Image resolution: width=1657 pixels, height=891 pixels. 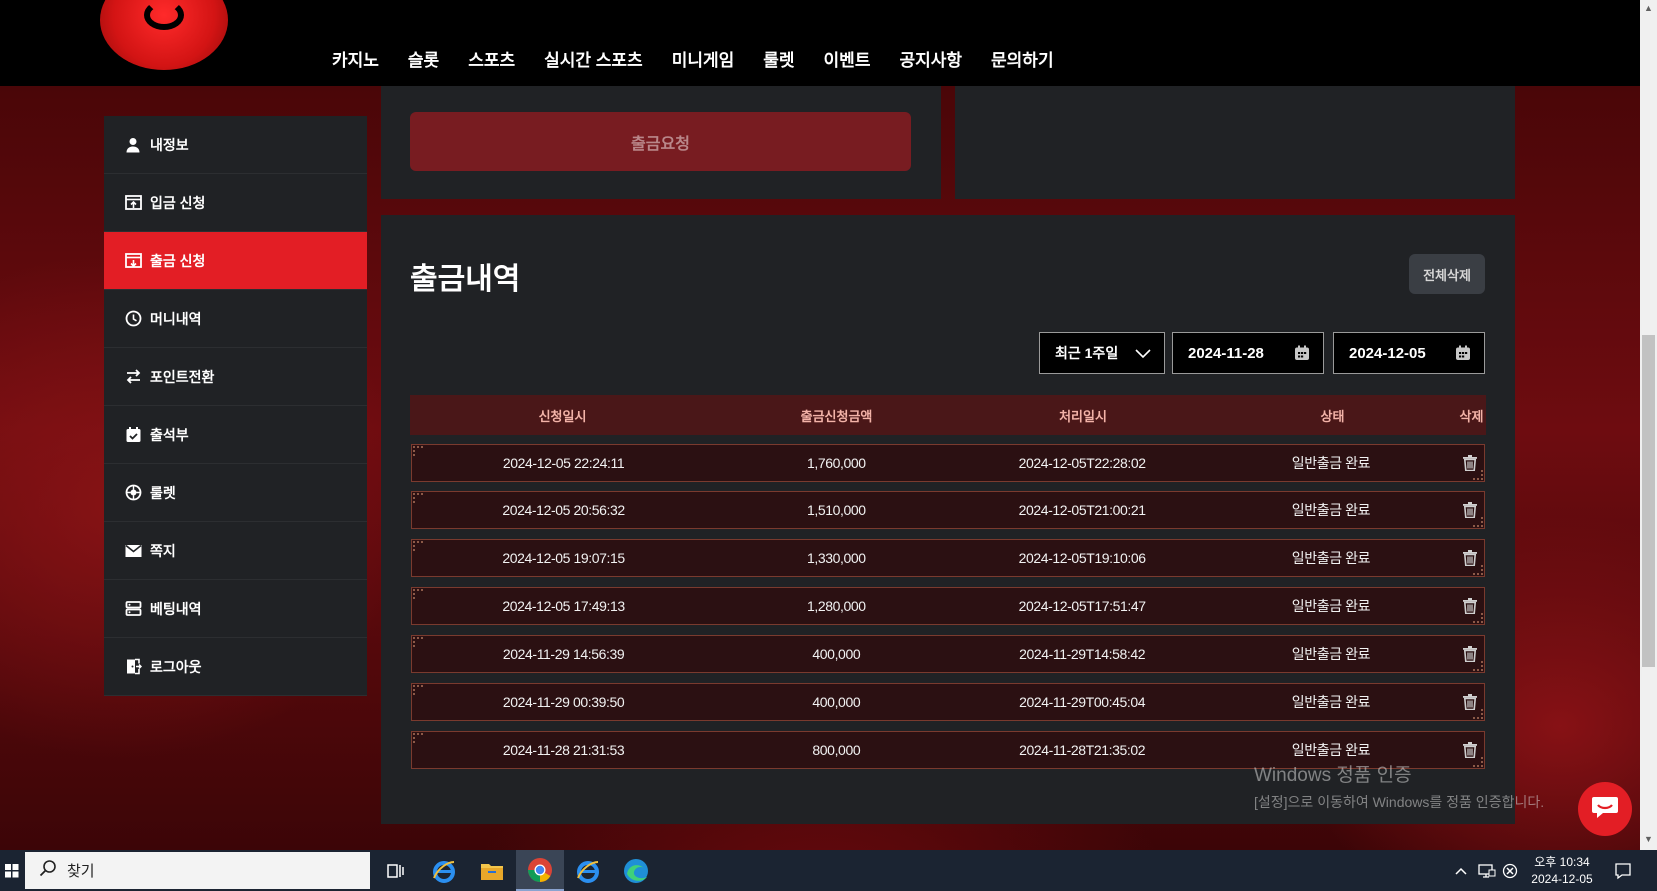 What do you see at coordinates (1562, 879) in the screenshot?
I see `clock-date: 2024-12-05` at bounding box center [1562, 879].